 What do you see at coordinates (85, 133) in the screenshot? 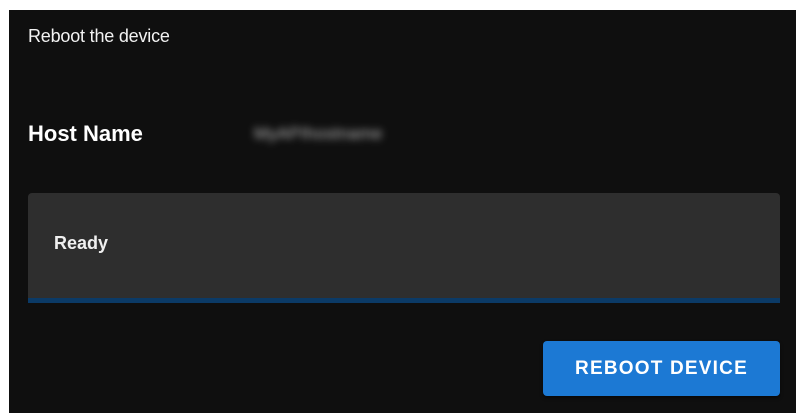
I see `host-name-label: Host Name` at bounding box center [85, 133].